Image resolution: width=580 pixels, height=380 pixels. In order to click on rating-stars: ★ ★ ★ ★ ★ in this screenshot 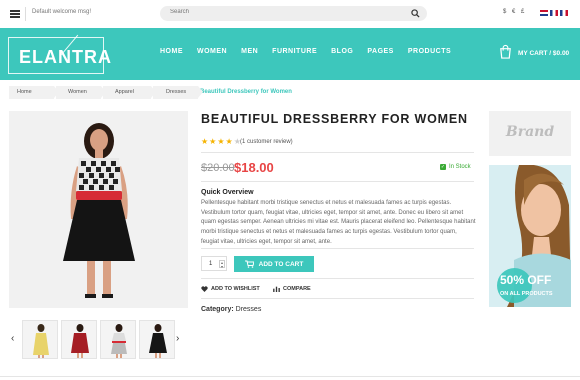, I will do `click(221, 142)`.